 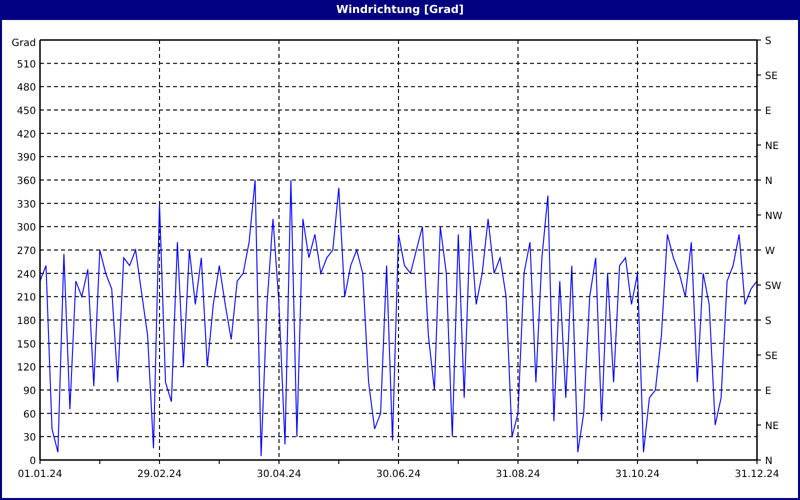 I want to click on y-tick-label: 330, so click(x=26, y=204).